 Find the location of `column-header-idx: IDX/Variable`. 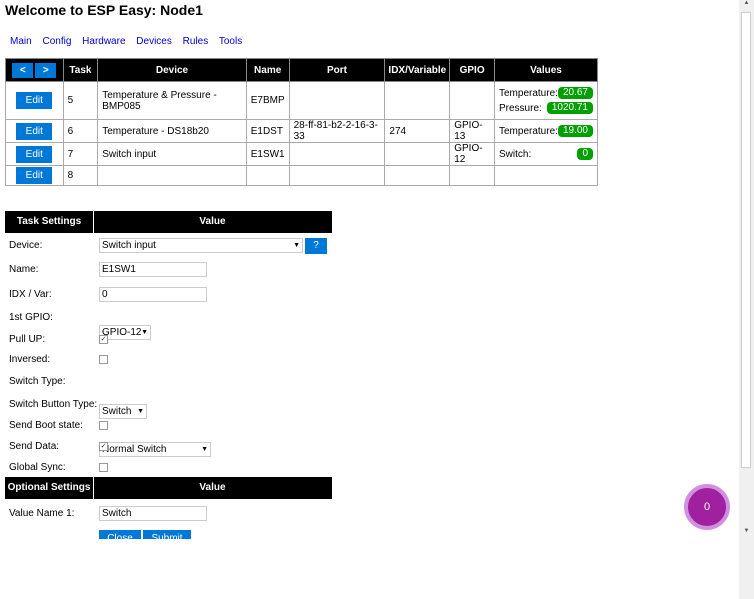

column-header-idx: IDX/Variable is located at coordinates (417, 70).